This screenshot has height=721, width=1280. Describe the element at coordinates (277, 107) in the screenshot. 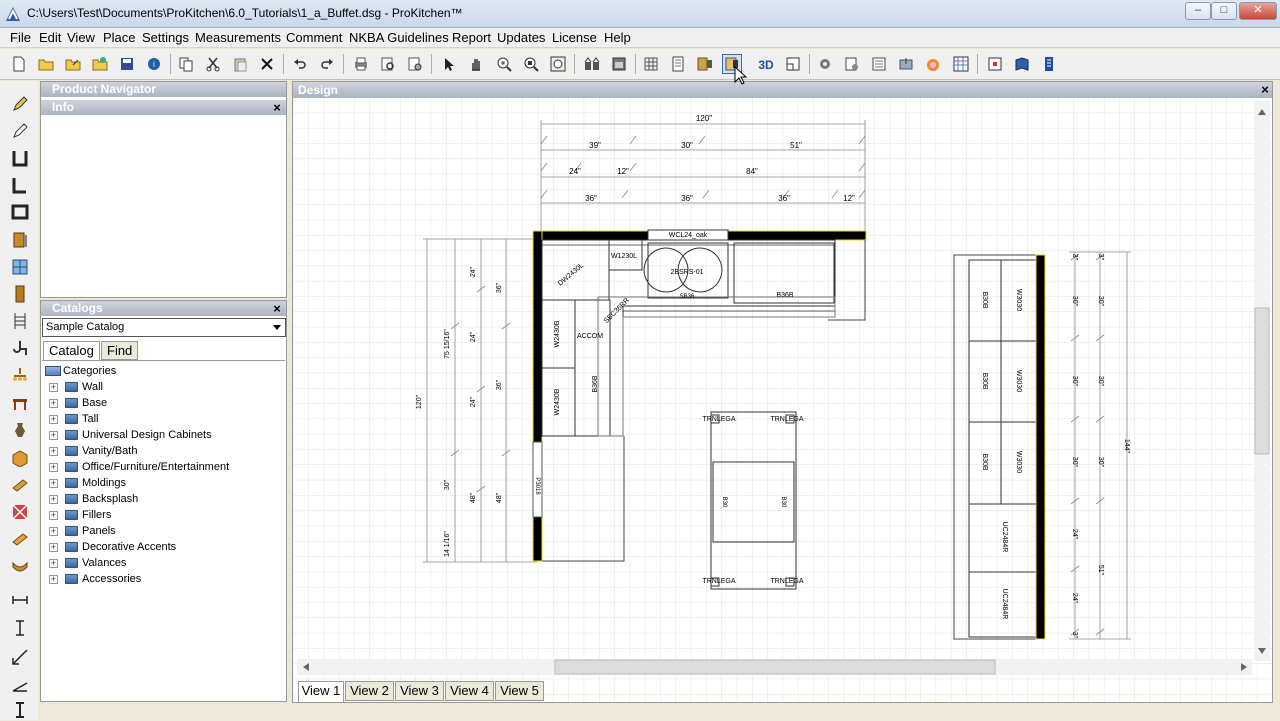

I see `info-close-icon: ×` at that location.